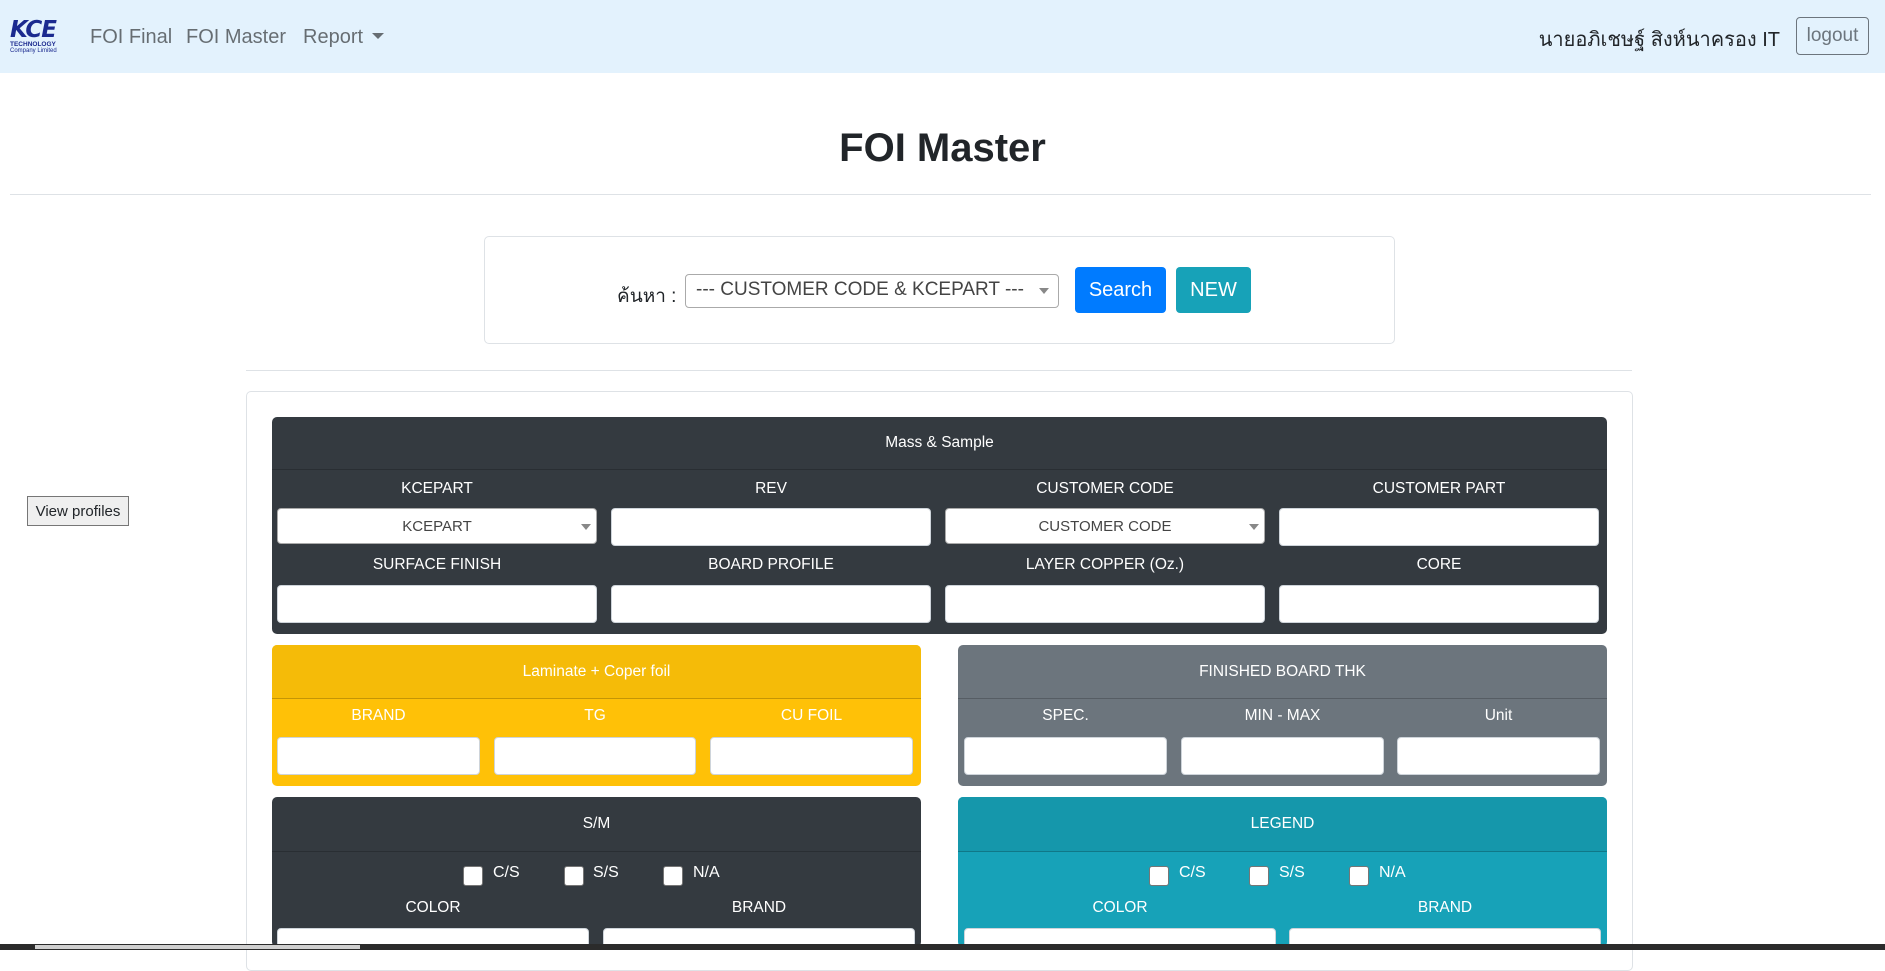 This screenshot has width=1885, height=971. Describe the element at coordinates (33, 44) in the screenshot. I see `logo-subtitle: TECHNOLOGY` at that location.